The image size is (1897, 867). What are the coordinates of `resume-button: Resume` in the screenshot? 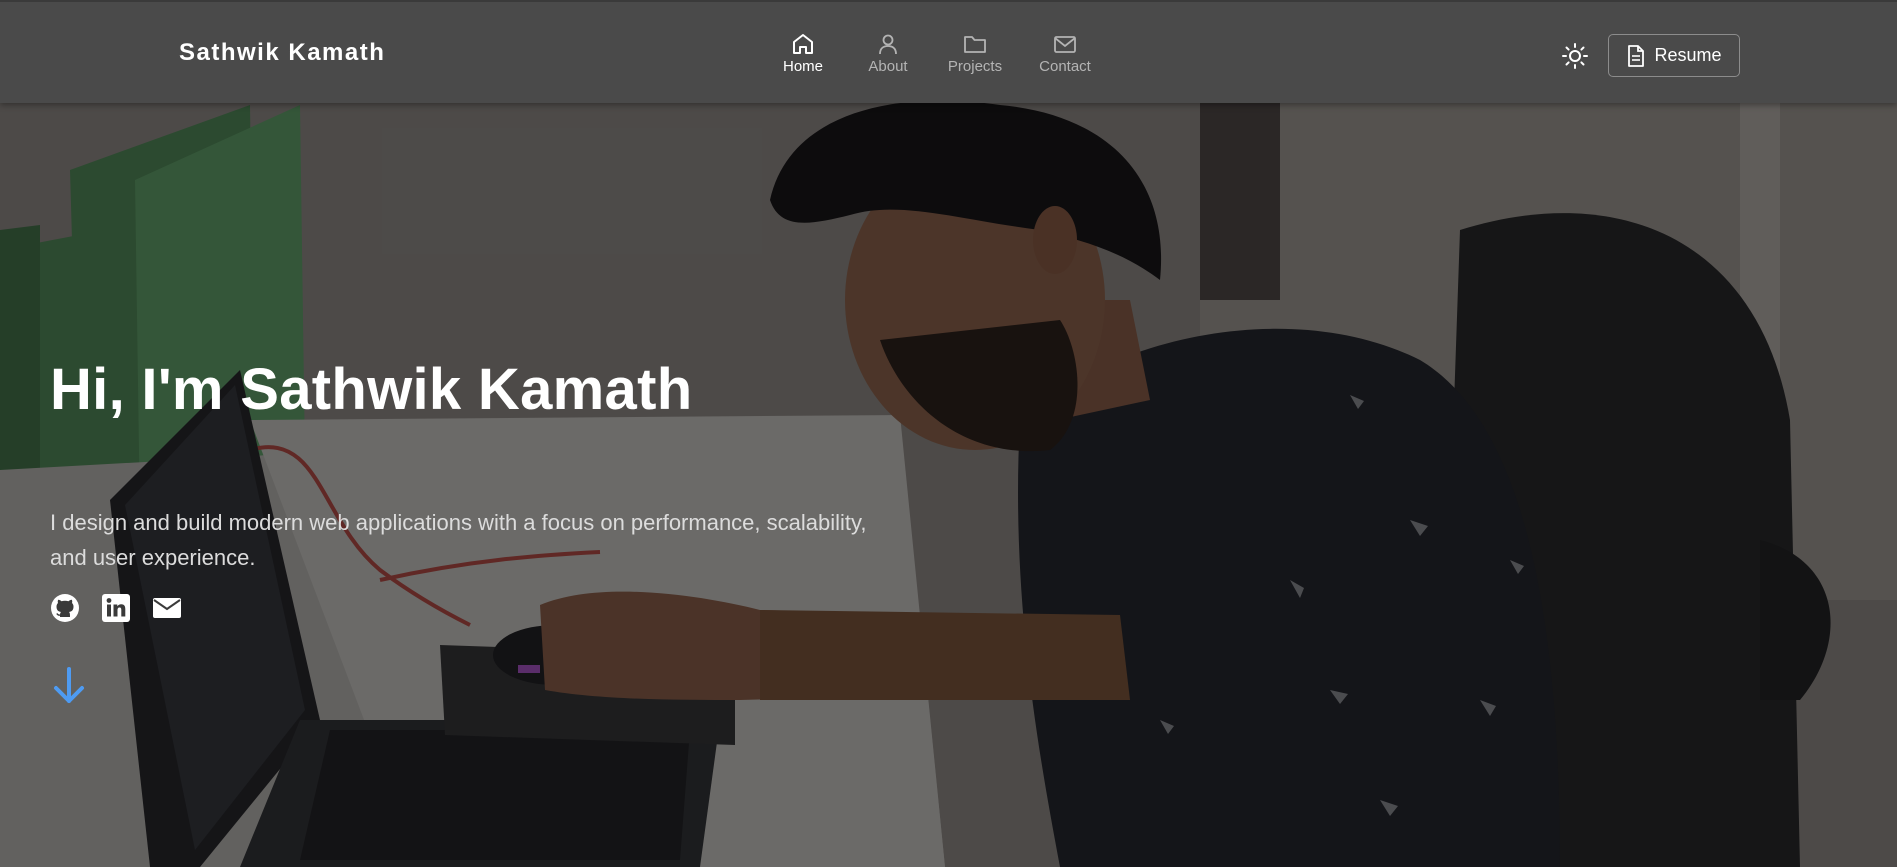 It's located at (1674, 55).